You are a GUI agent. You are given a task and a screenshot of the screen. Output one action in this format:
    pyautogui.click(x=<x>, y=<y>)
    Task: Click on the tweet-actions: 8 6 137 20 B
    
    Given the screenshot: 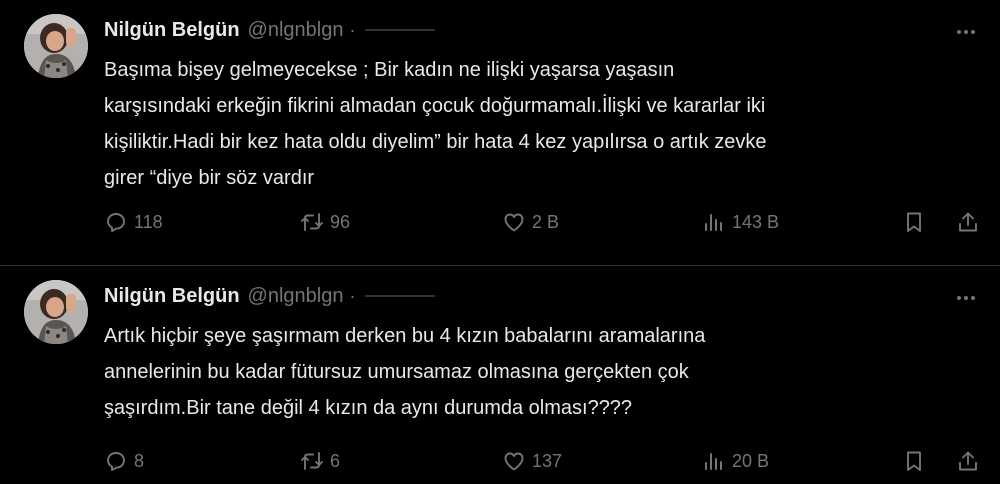 What is the action you would take?
    pyautogui.click(x=544, y=461)
    